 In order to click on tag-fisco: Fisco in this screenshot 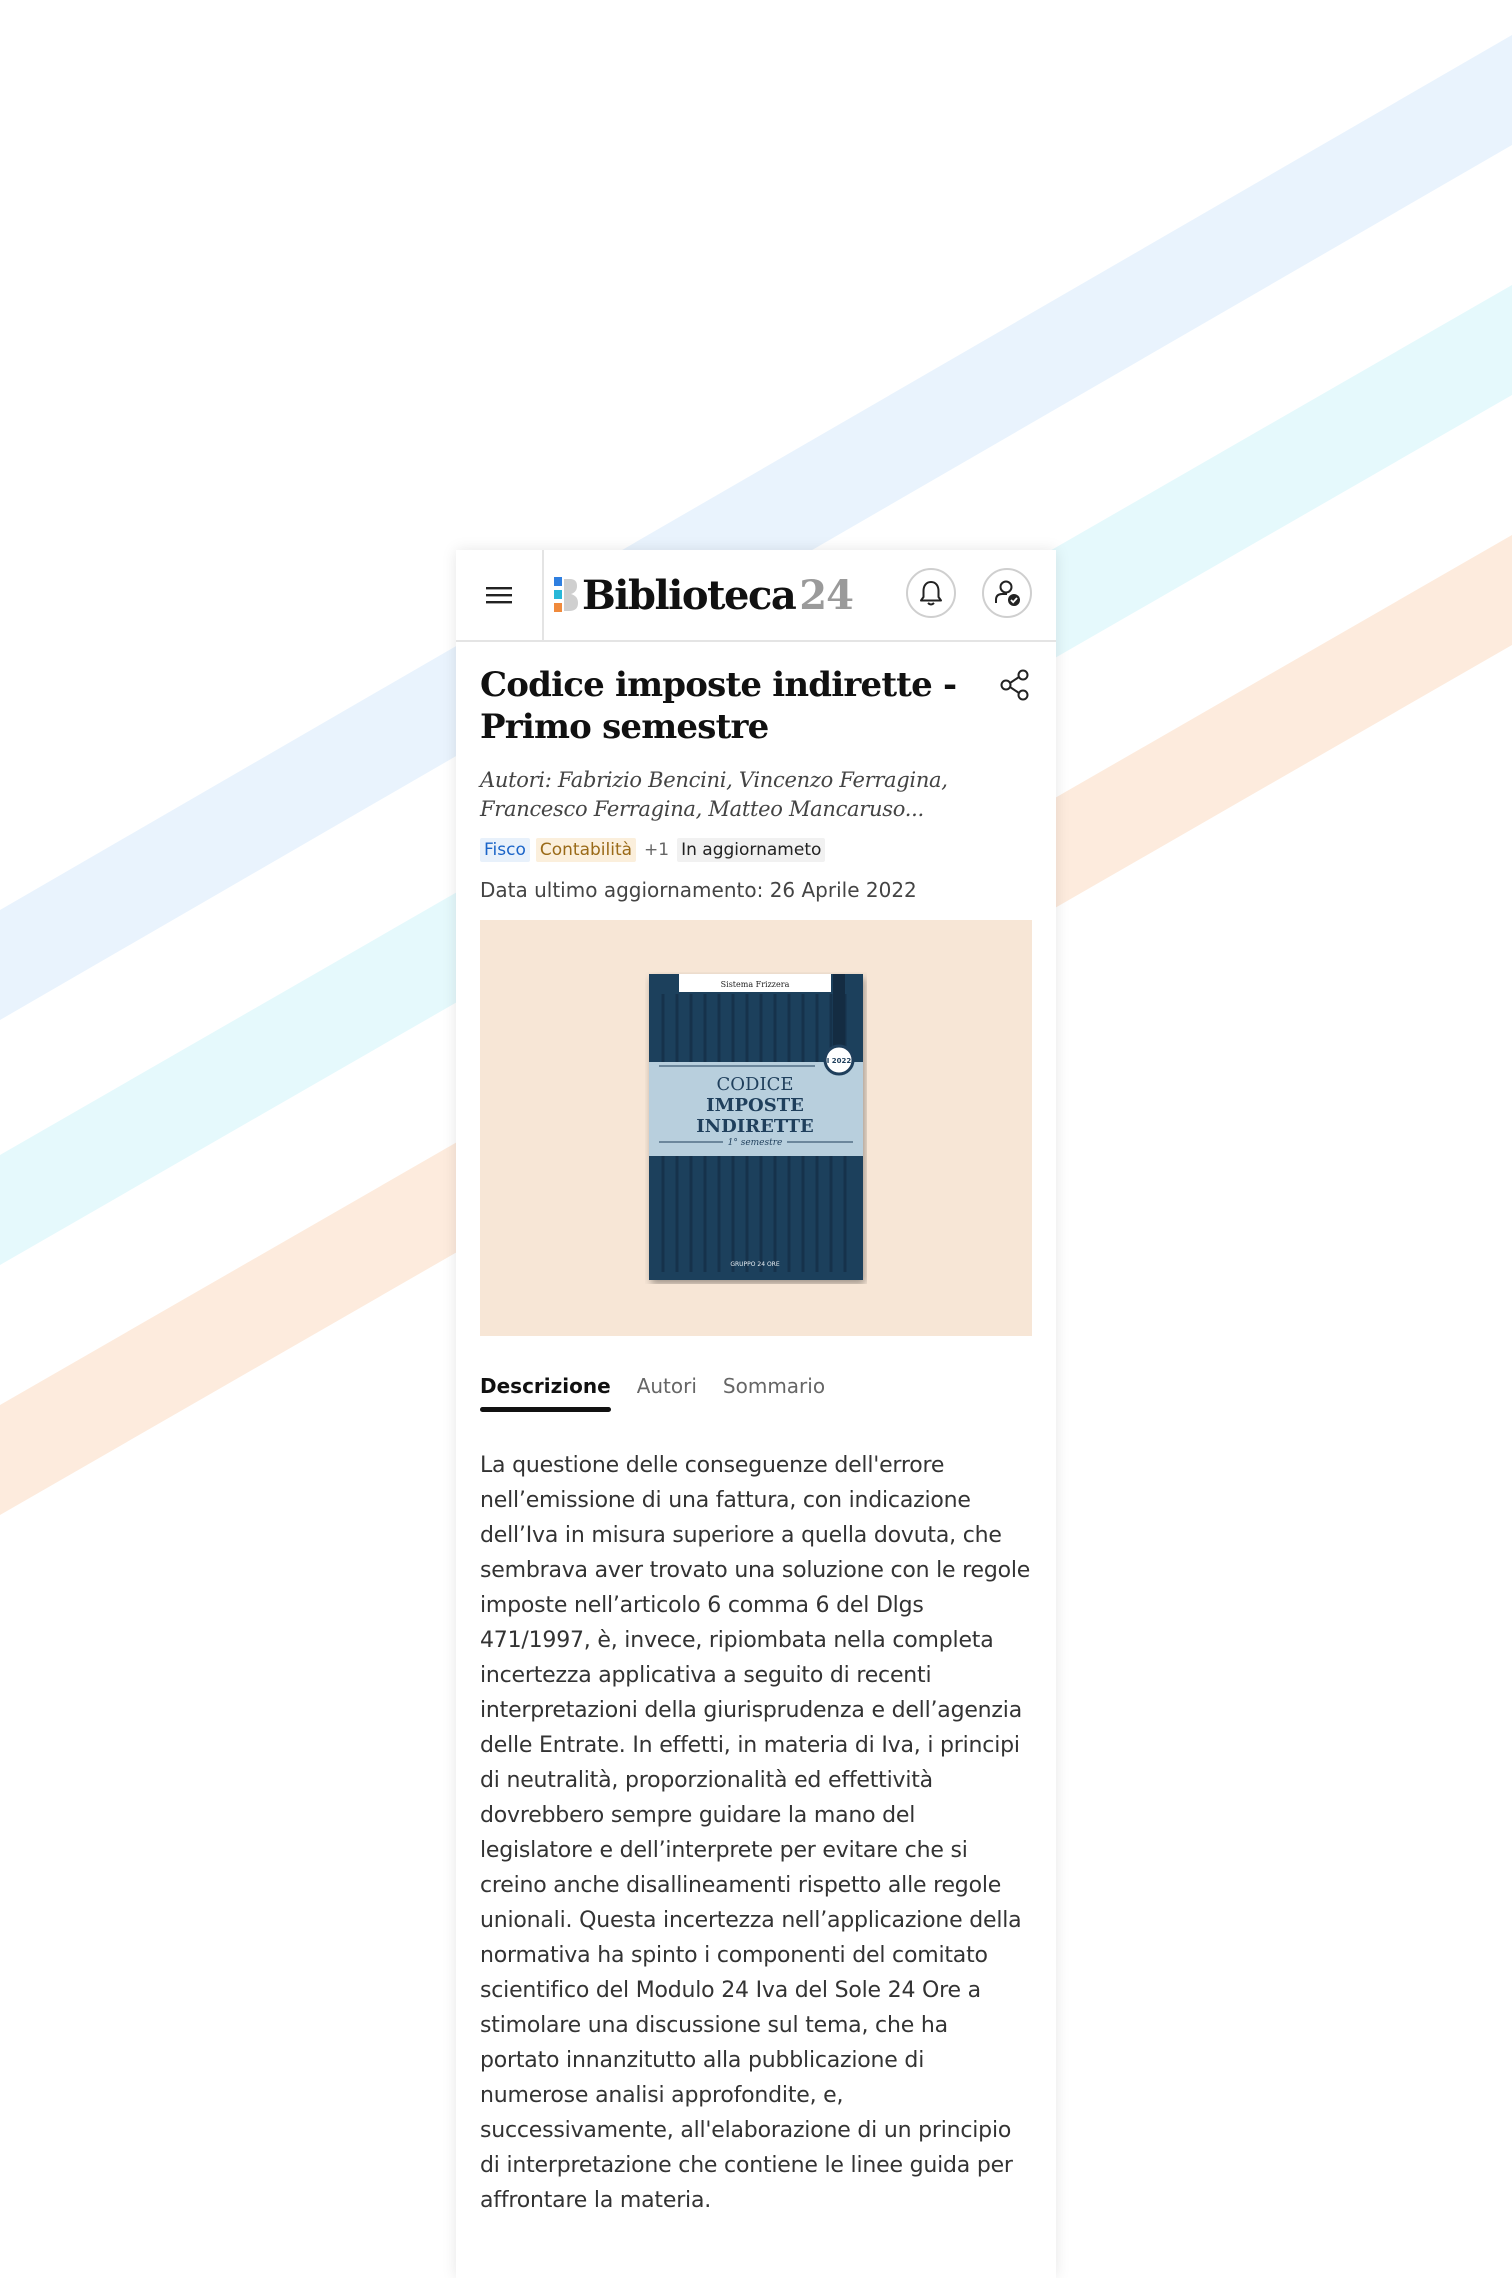, I will do `click(505, 850)`.